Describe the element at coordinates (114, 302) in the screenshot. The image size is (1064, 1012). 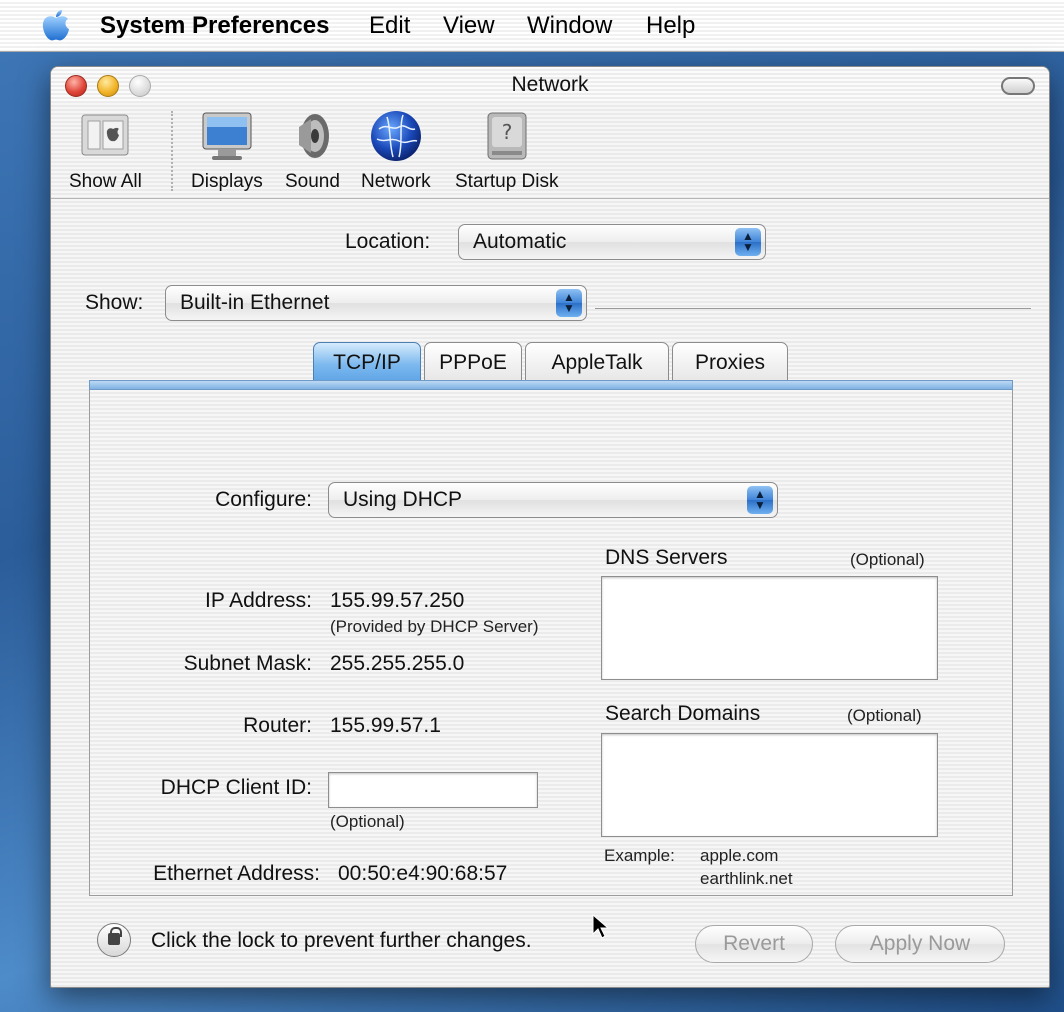
I see `show-label: Show:` at that location.